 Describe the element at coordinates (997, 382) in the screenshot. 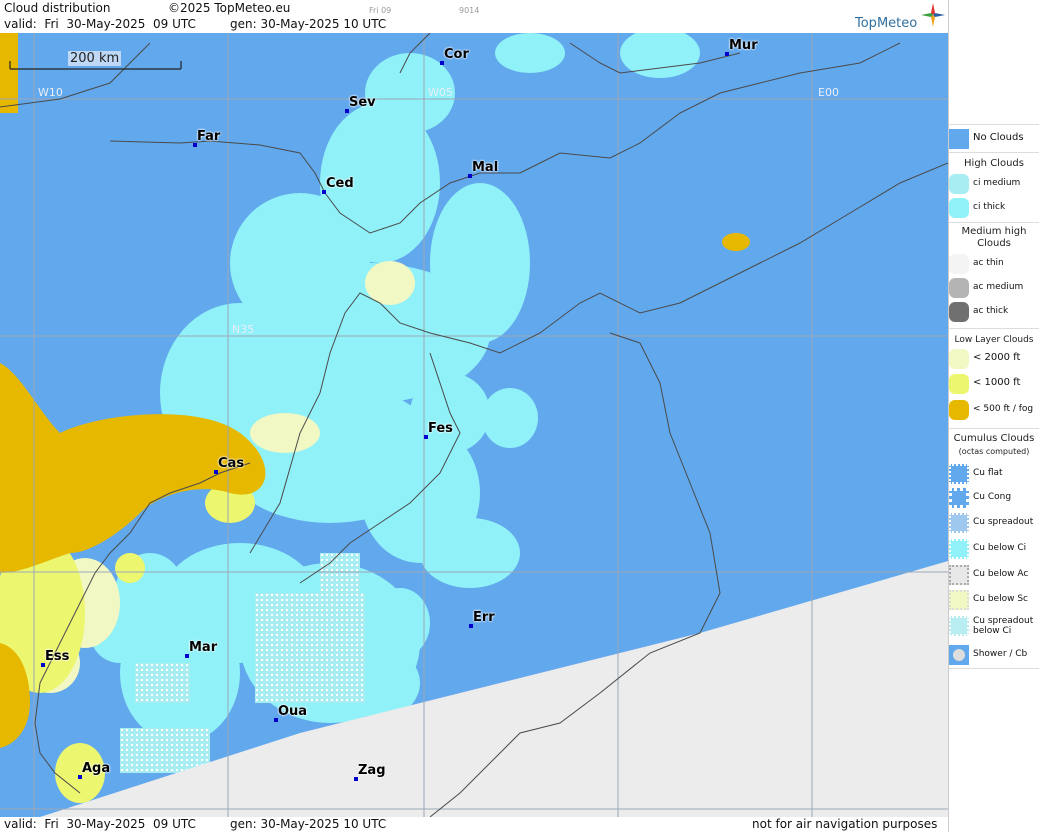

I see `legend-label: < 1000 ft` at that location.